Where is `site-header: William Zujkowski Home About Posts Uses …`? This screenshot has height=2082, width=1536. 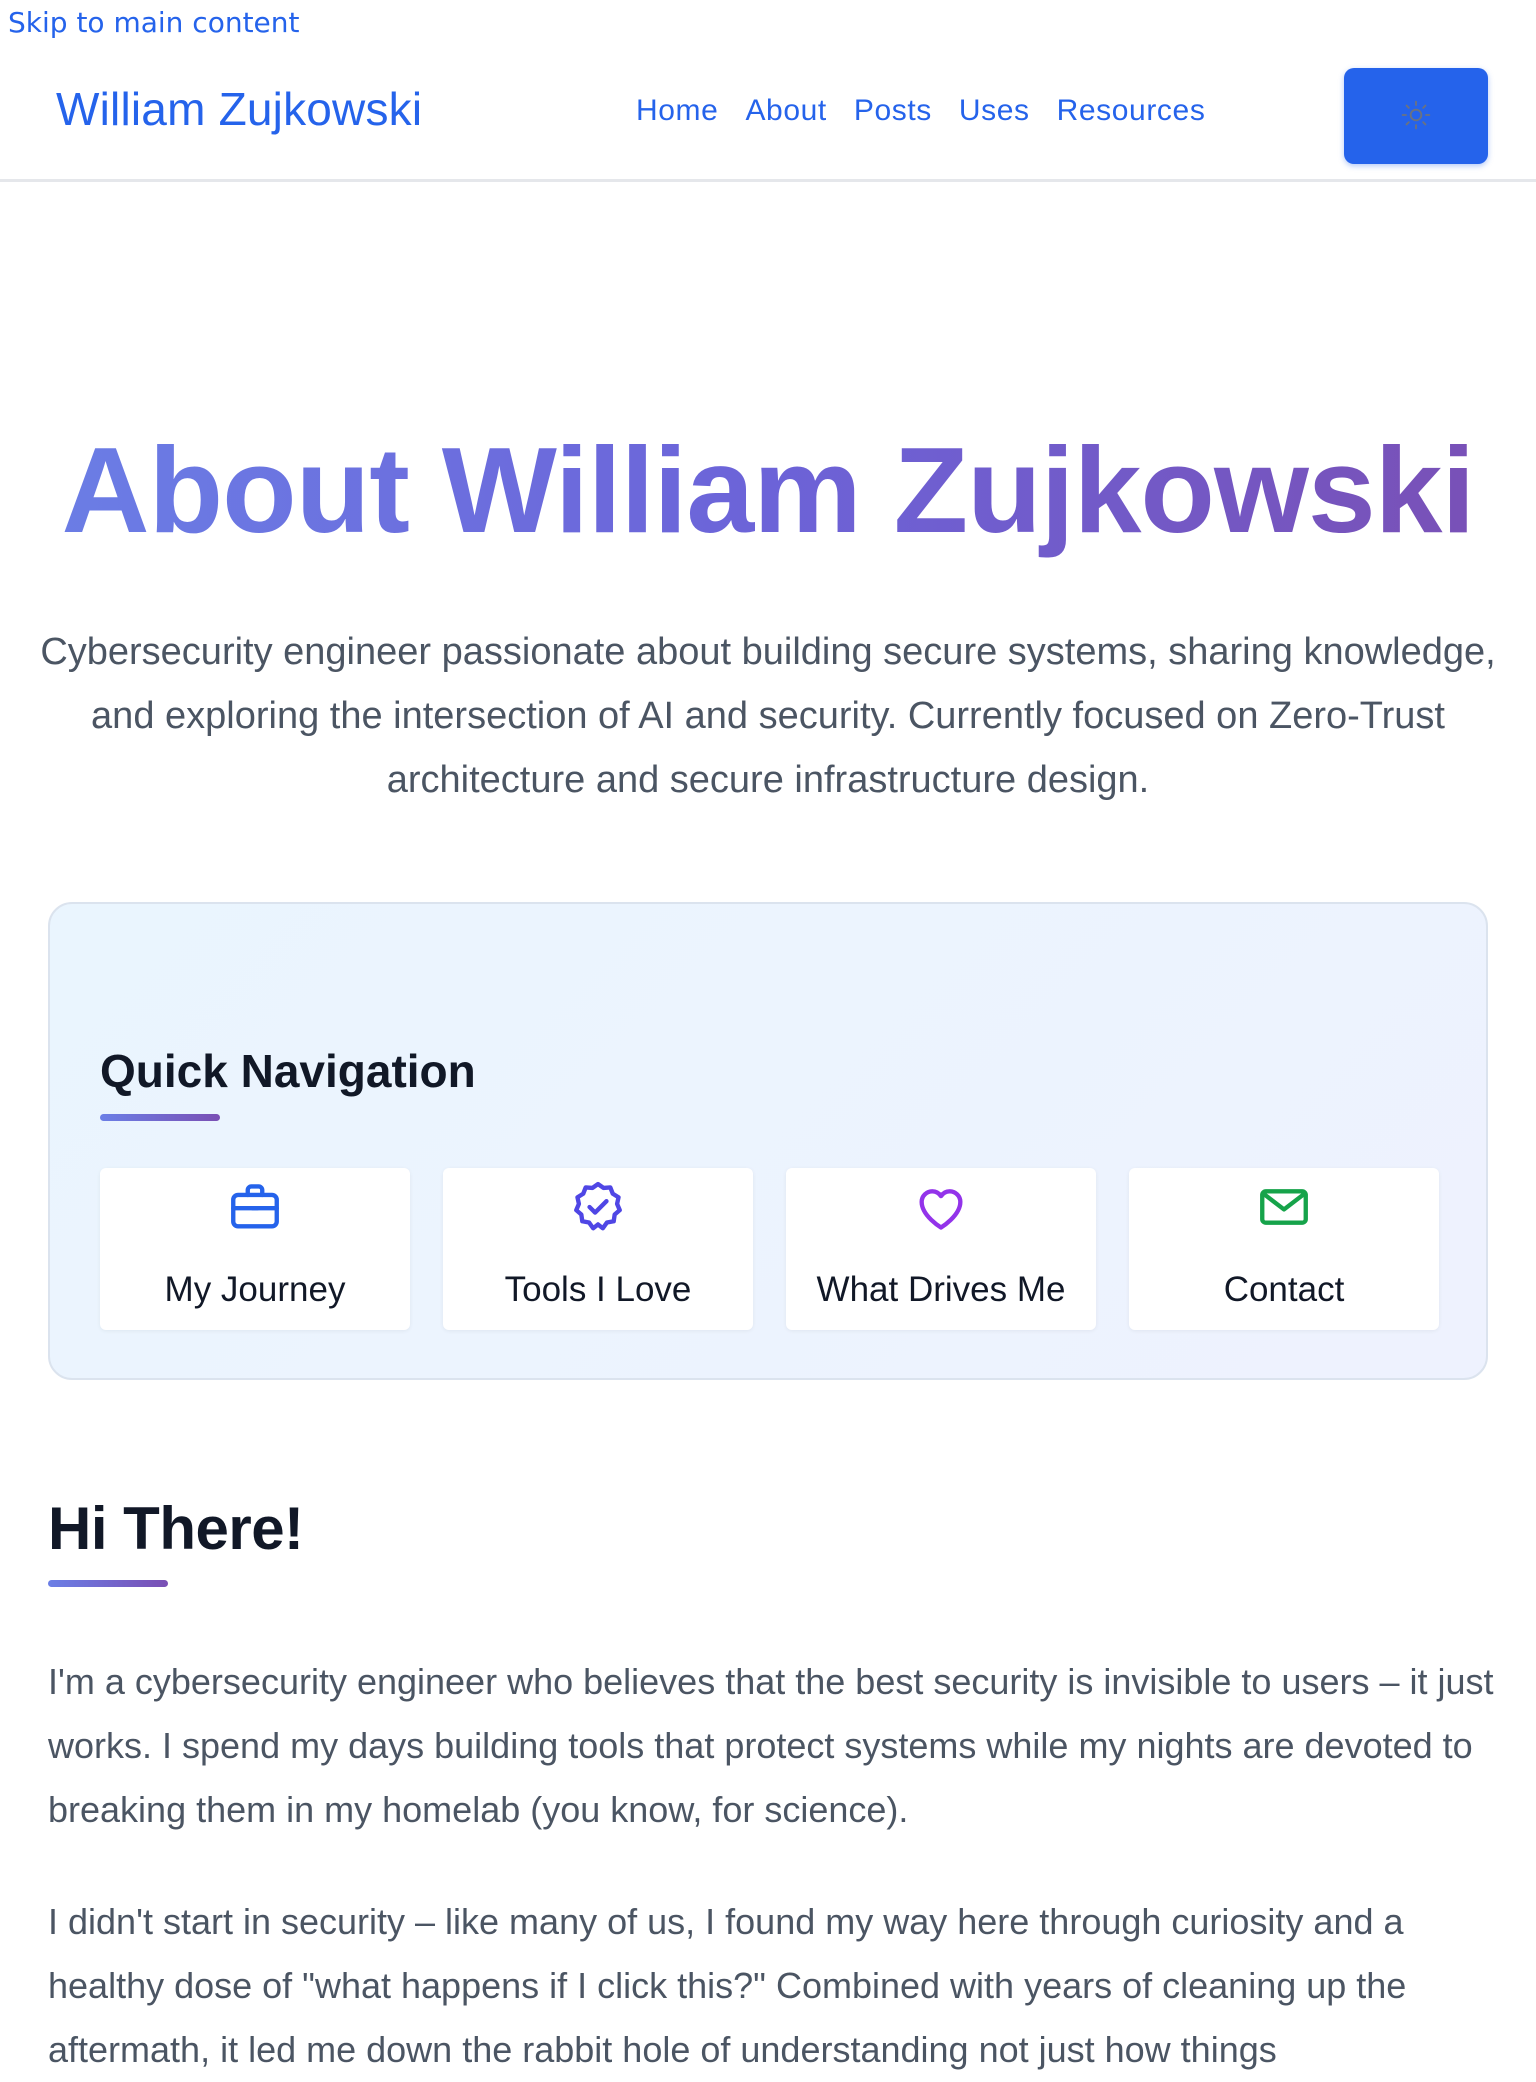 site-header: William Zujkowski Home About Posts Uses … is located at coordinates (768, 123).